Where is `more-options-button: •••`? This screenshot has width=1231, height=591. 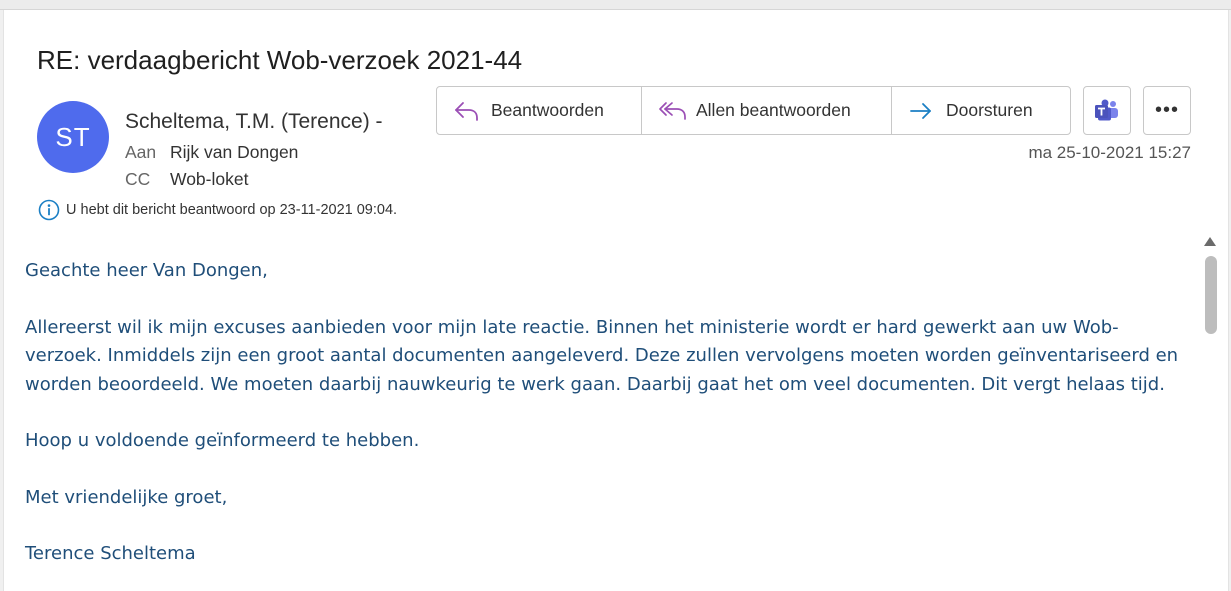
more-options-button: ••• is located at coordinates (1167, 110).